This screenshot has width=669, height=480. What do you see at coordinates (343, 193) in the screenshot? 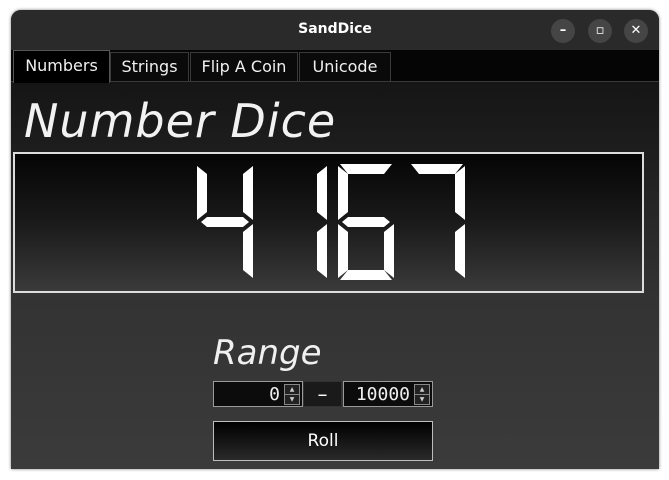
I see `digit-3-segment-f` at bounding box center [343, 193].